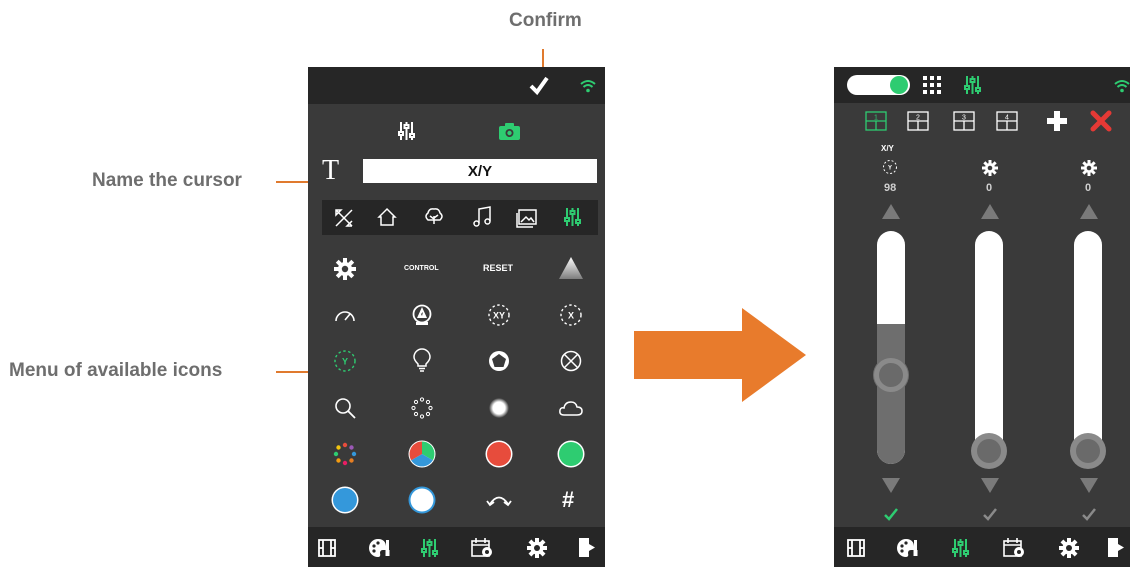 This screenshot has width=1130, height=567. Describe the element at coordinates (878, 85) in the screenshot. I see `master-toggle` at that location.